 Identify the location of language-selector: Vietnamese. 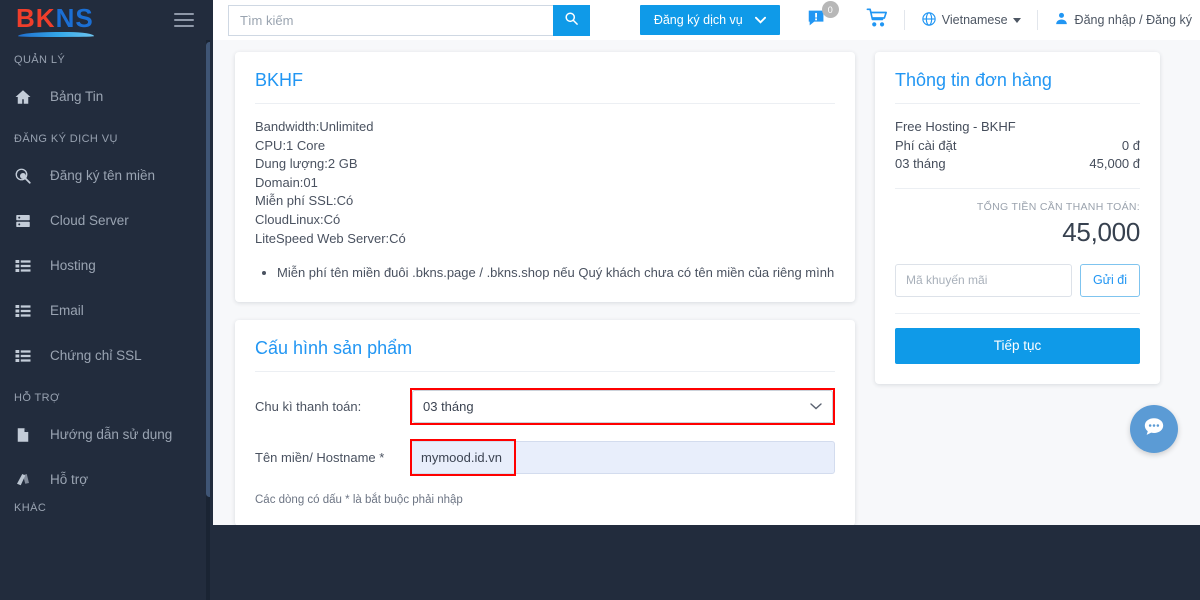
(971, 20).